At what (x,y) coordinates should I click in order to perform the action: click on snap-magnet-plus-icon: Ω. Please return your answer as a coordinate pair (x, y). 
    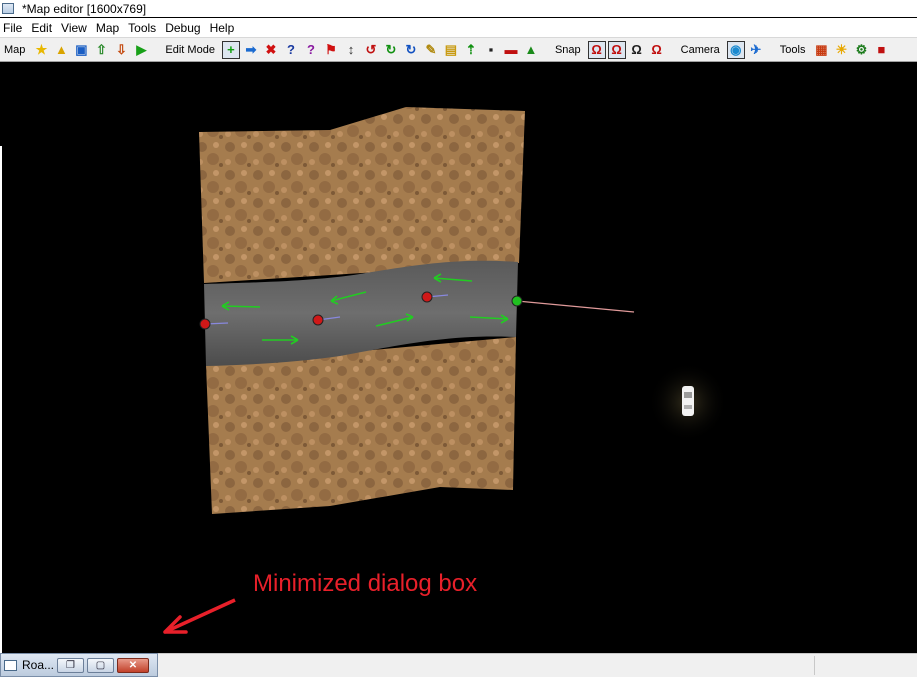
    Looking at the image, I should click on (616, 49).